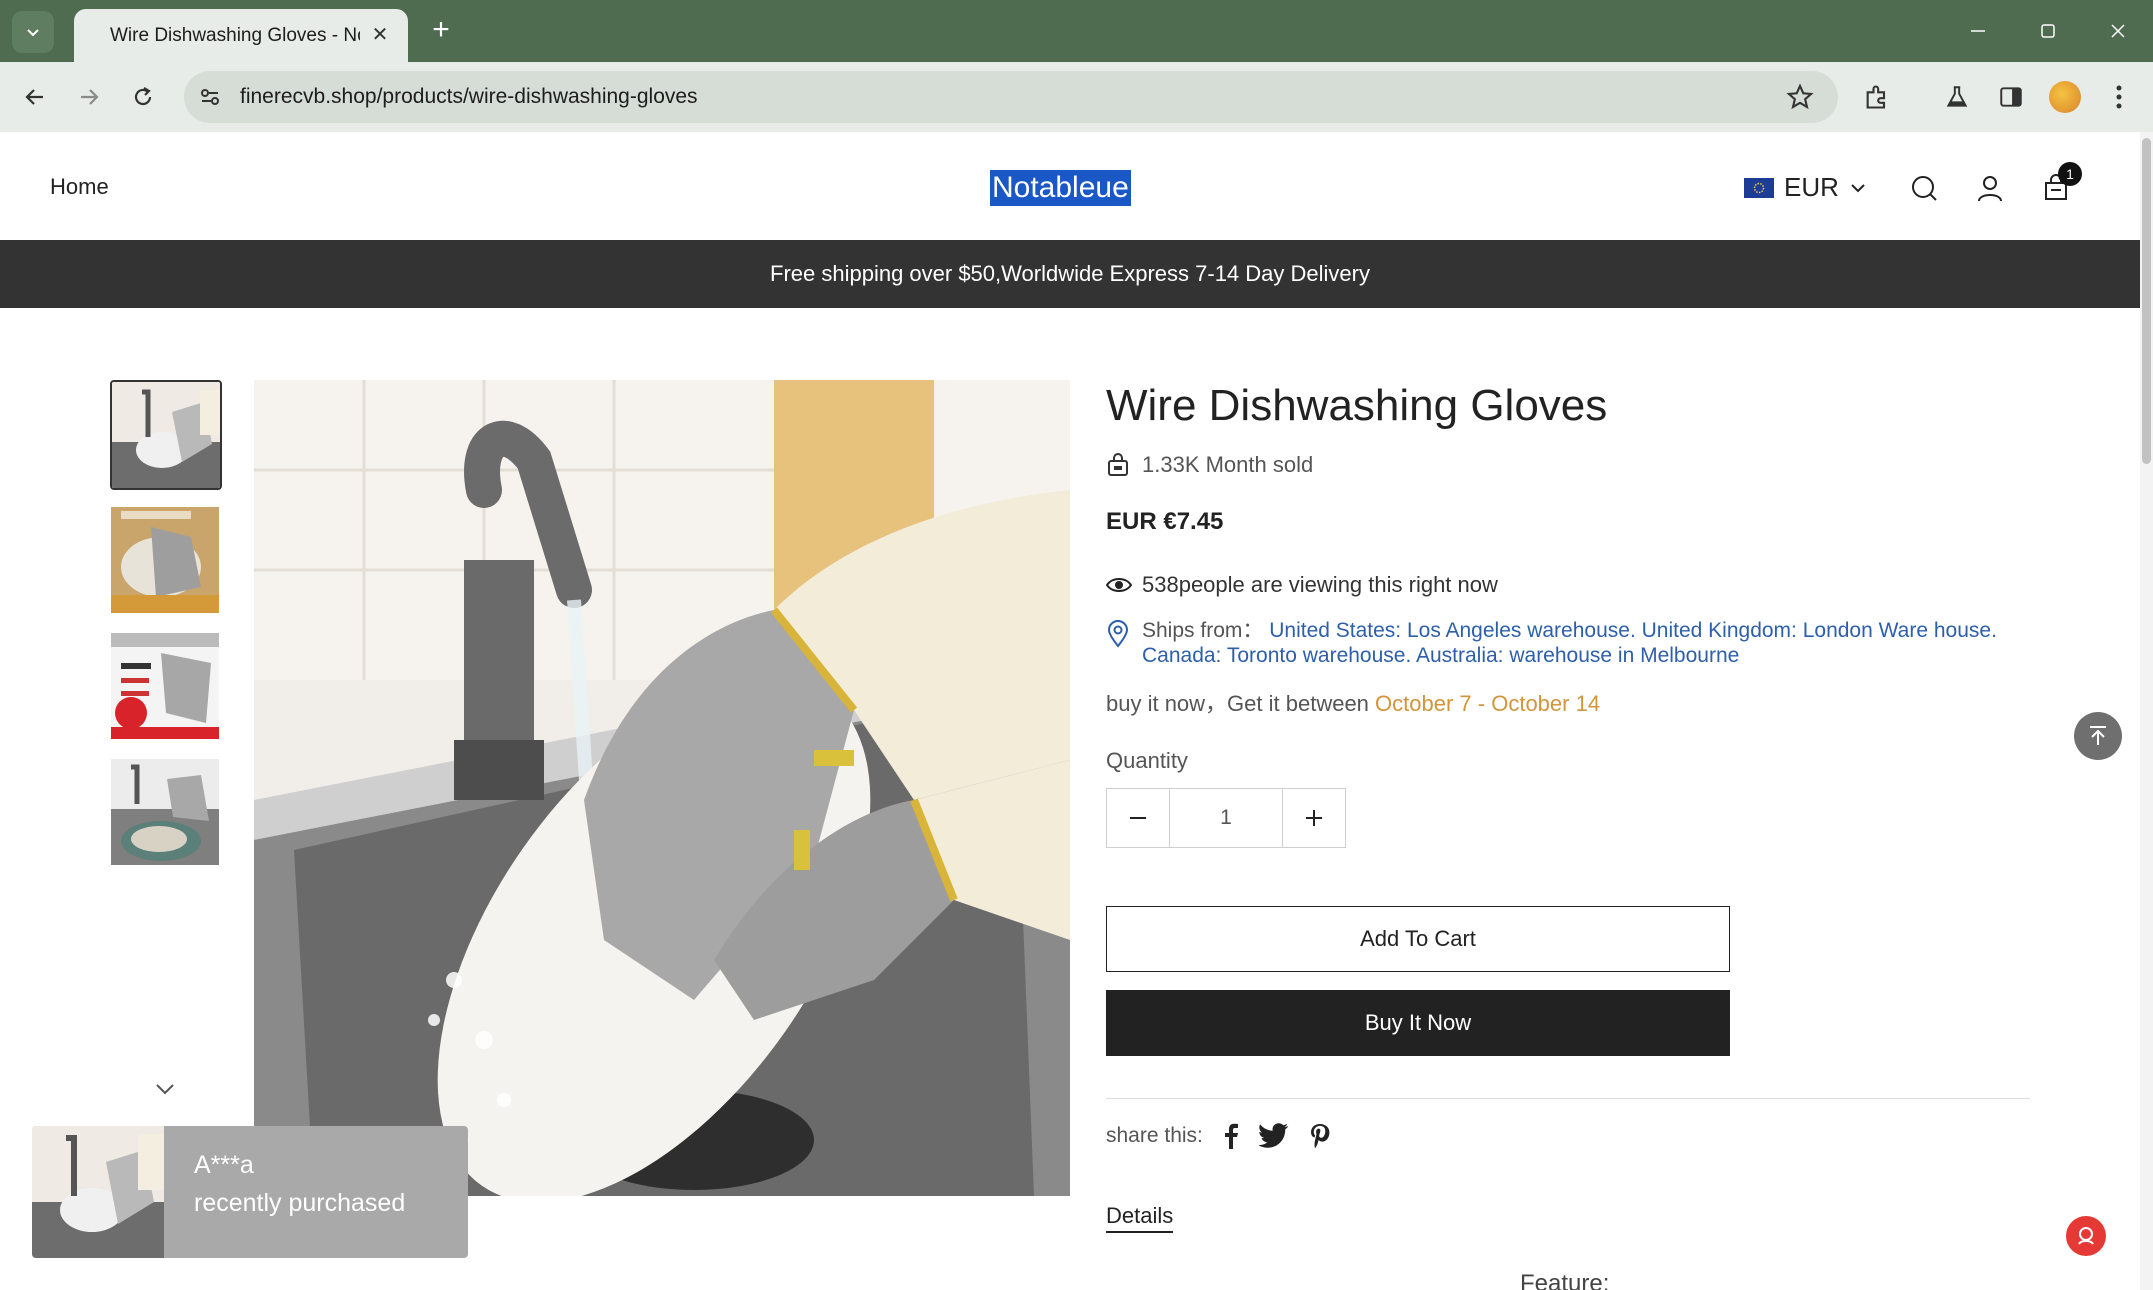 The image size is (2153, 1290). I want to click on minimize-button, so click(1978, 31).